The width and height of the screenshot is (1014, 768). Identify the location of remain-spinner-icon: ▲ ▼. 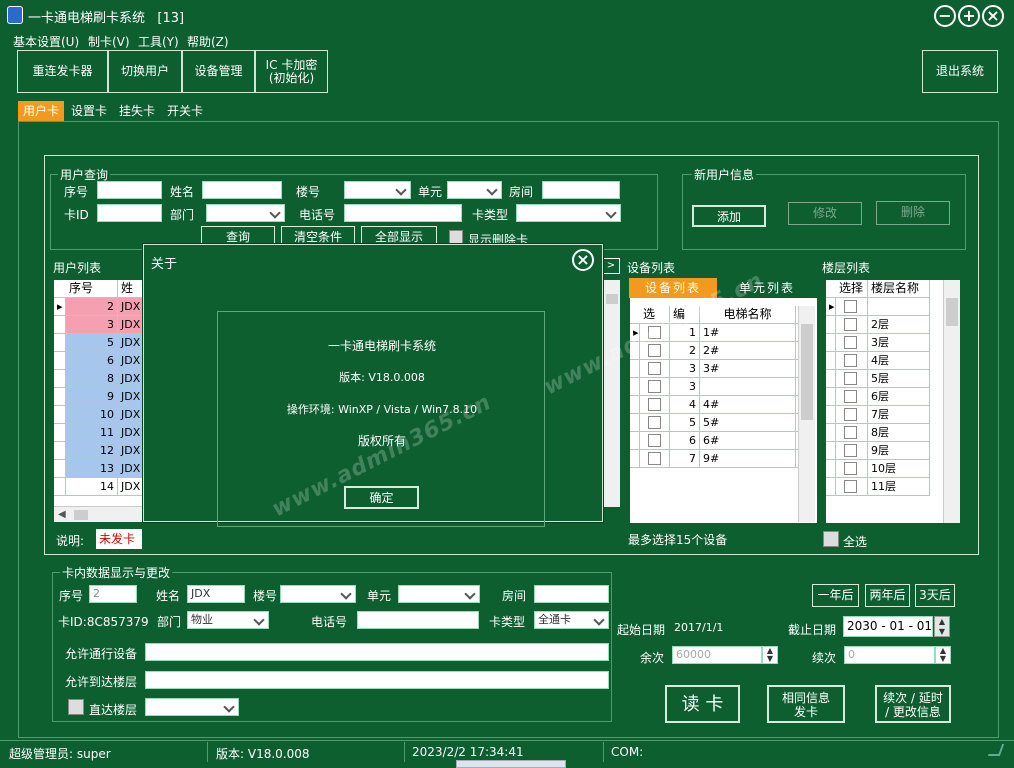
(770, 655).